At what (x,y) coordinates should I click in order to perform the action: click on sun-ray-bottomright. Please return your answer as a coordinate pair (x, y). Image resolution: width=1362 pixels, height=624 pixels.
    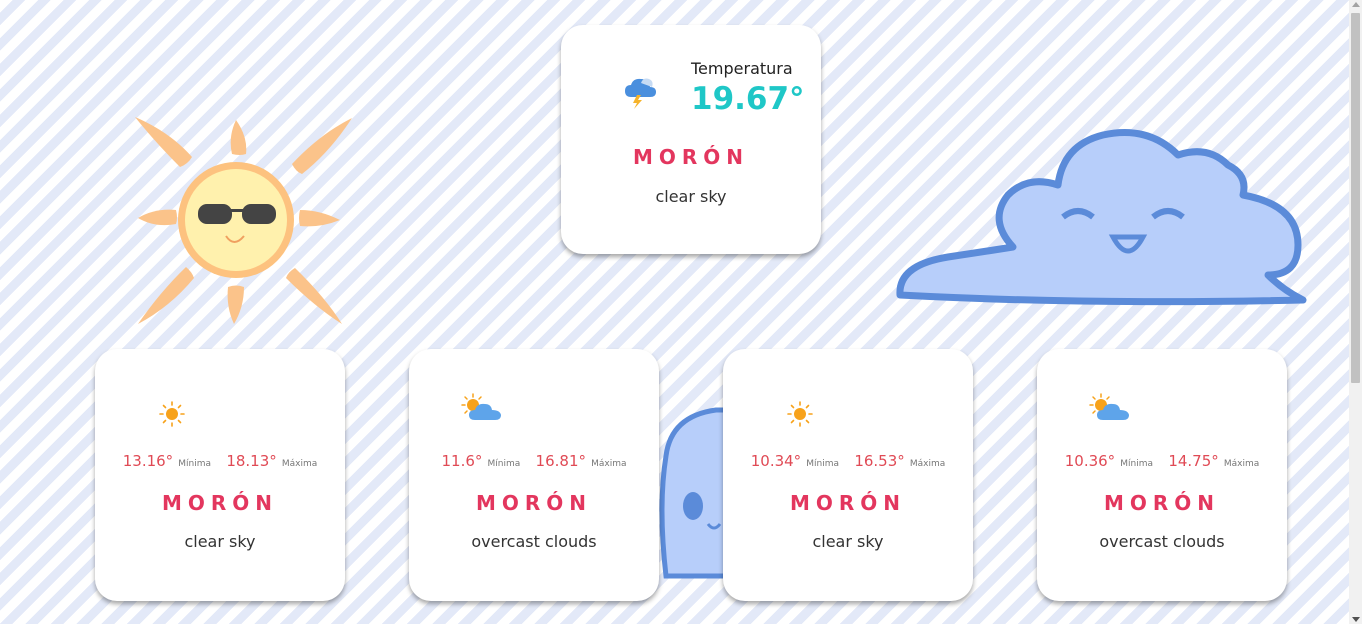
    Looking at the image, I should click on (314, 296).